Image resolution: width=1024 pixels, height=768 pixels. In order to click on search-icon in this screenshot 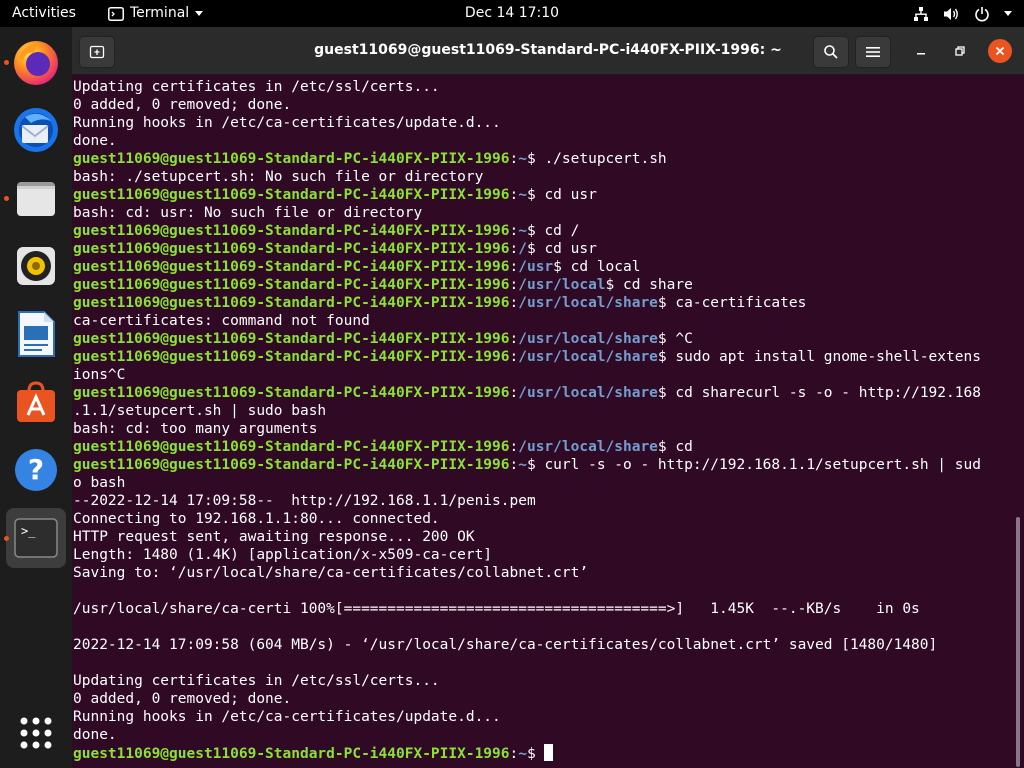, I will do `click(831, 52)`.